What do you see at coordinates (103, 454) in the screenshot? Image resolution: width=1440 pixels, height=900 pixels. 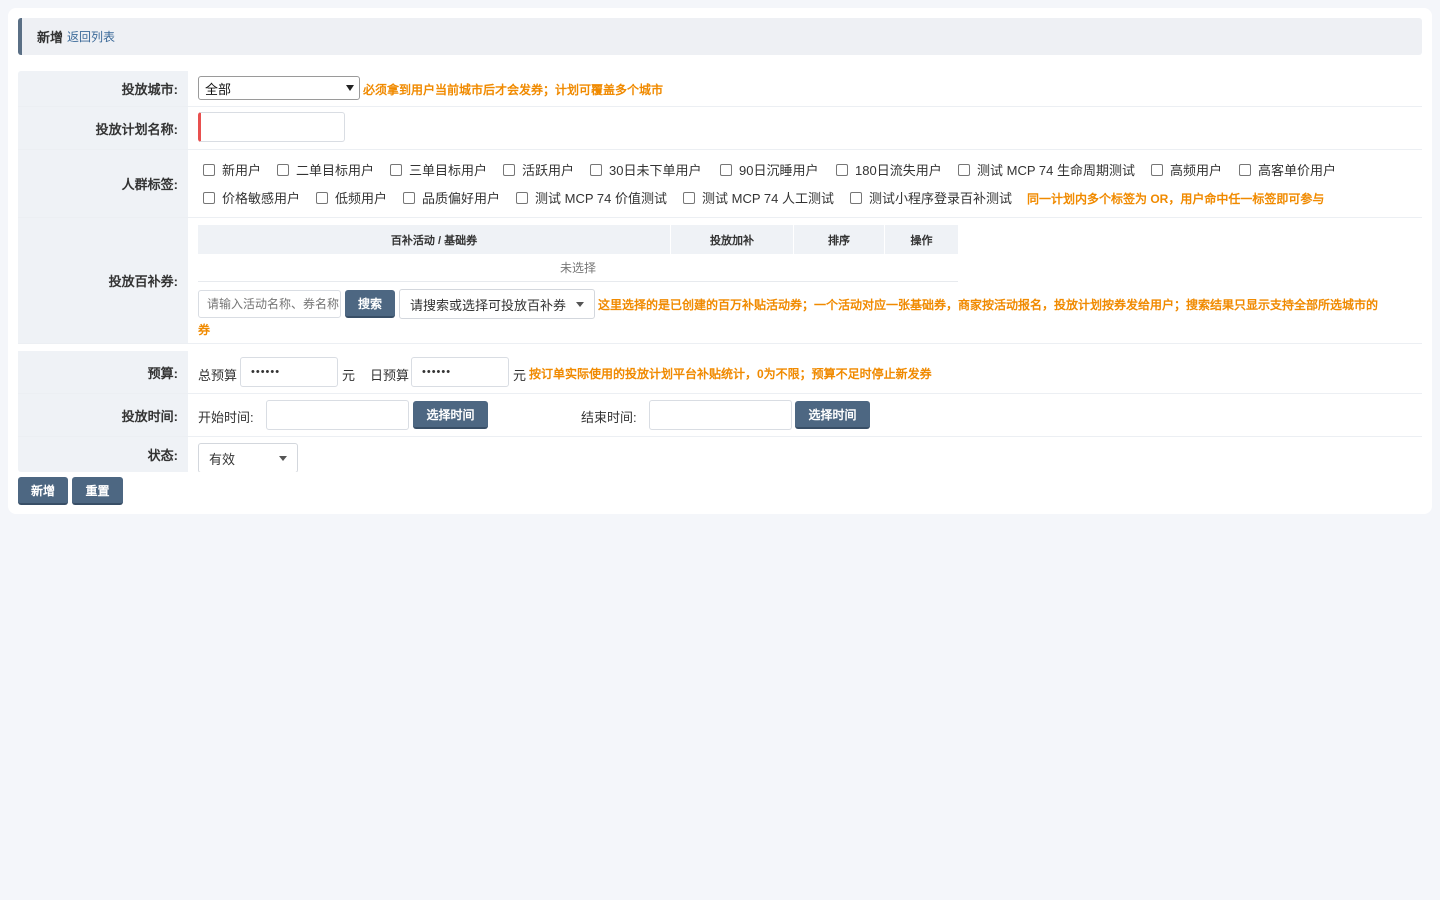 I see `status-label: 状态:` at bounding box center [103, 454].